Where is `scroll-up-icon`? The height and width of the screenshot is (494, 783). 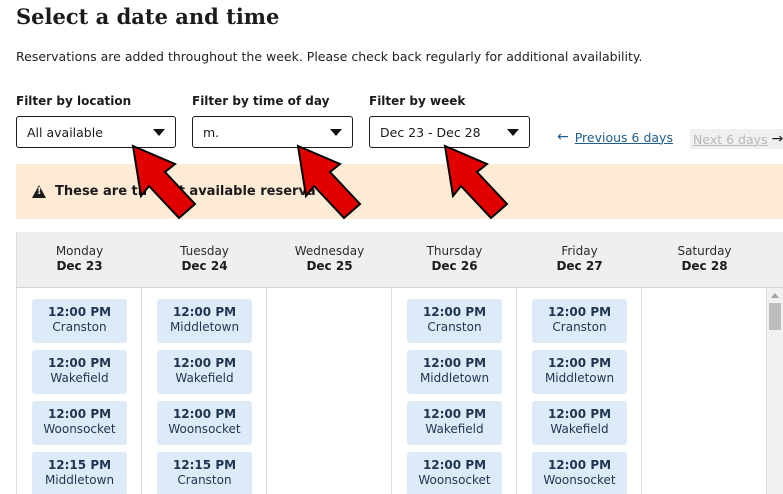 scroll-up-icon is located at coordinates (775, 295).